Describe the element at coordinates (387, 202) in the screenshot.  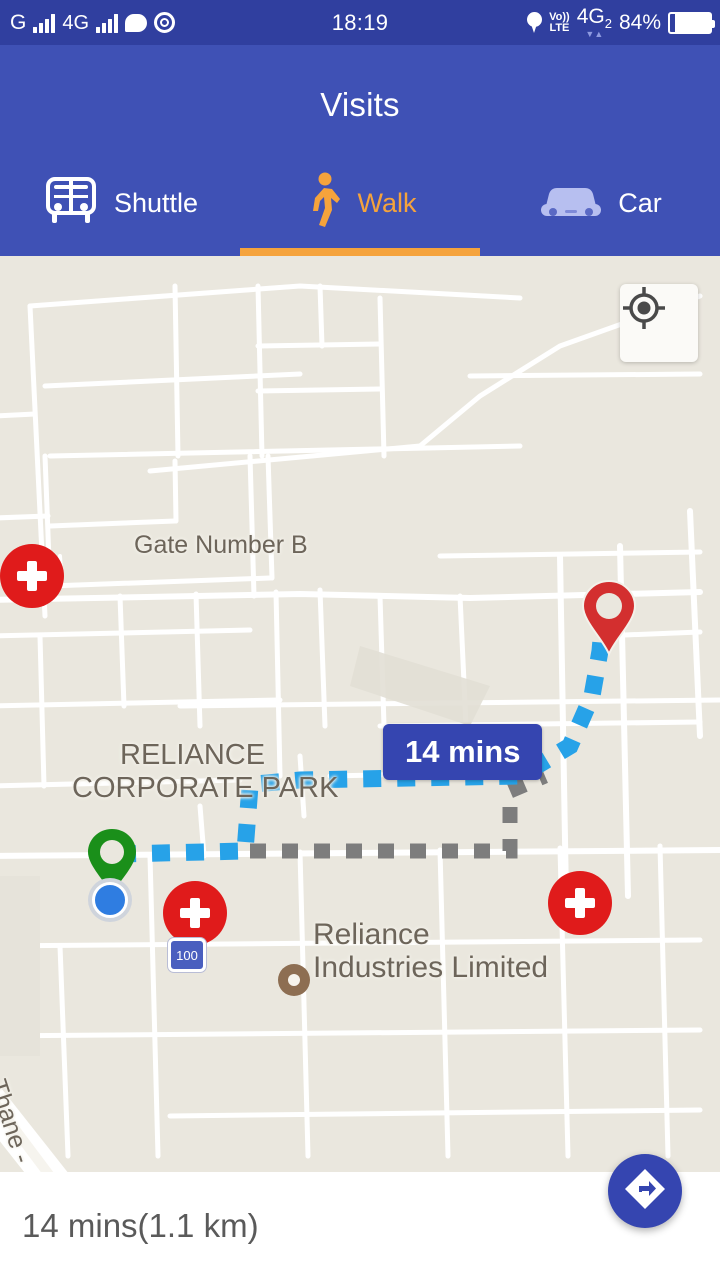
I see `tab-walk-label: Walk` at that location.